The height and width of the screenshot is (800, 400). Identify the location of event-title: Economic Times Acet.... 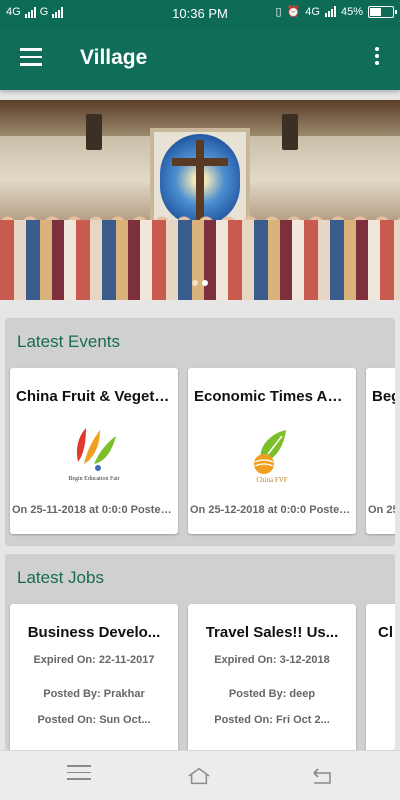
(275, 396).